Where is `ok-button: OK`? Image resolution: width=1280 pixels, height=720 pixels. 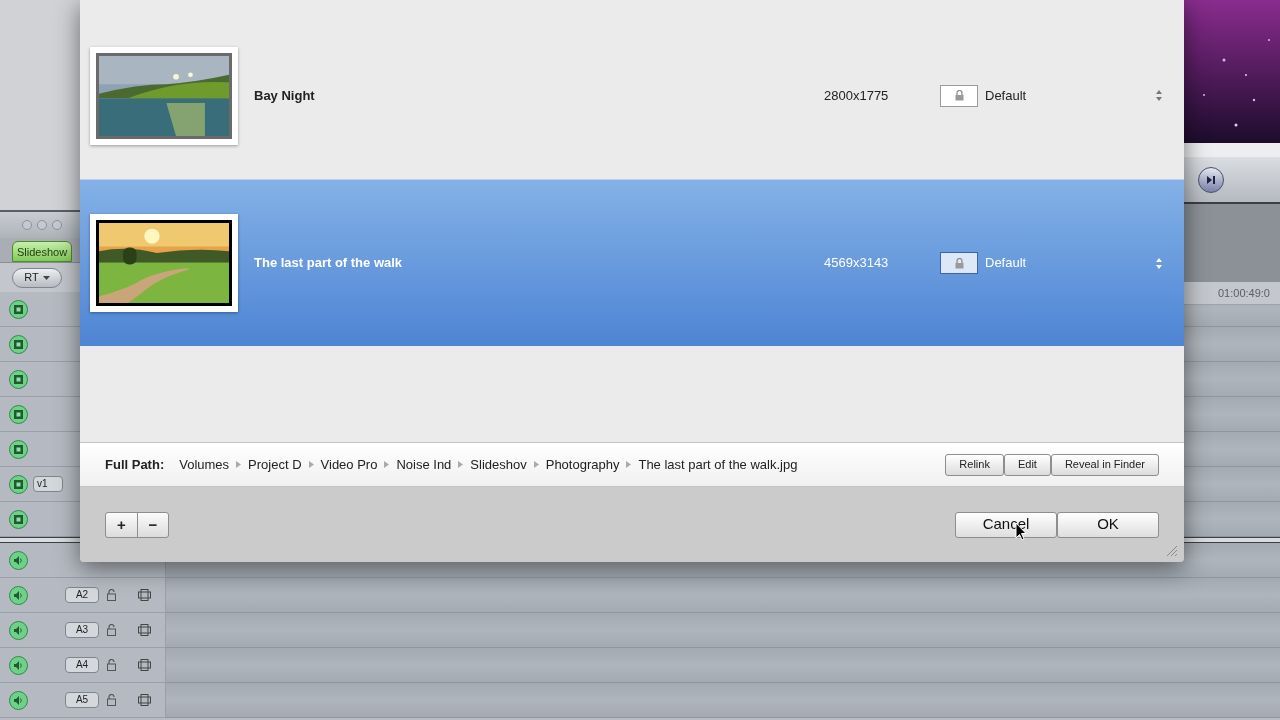 ok-button: OK is located at coordinates (1108, 524).